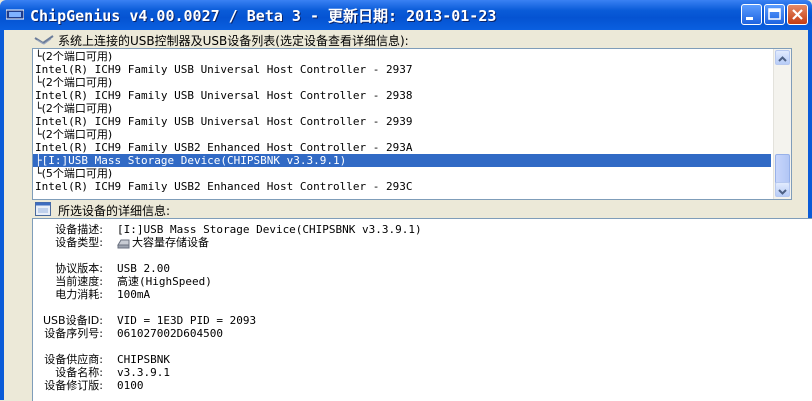  I want to click on detail-field-value: CHIPSBNK, so click(143, 359).